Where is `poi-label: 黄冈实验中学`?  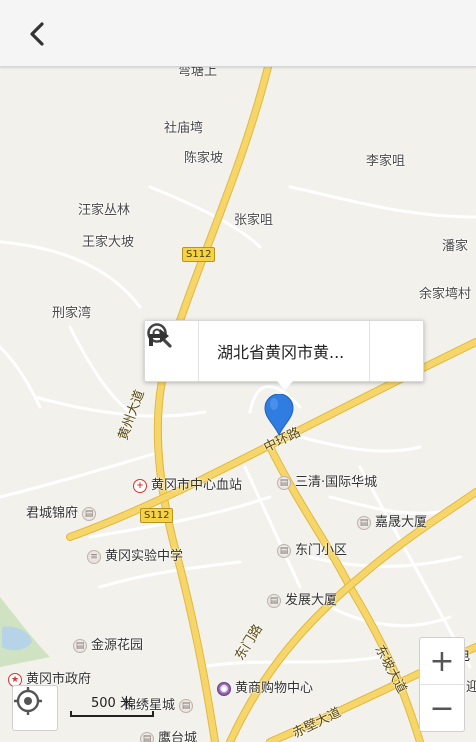 poi-label: 黄冈实验中学 is located at coordinates (144, 556).